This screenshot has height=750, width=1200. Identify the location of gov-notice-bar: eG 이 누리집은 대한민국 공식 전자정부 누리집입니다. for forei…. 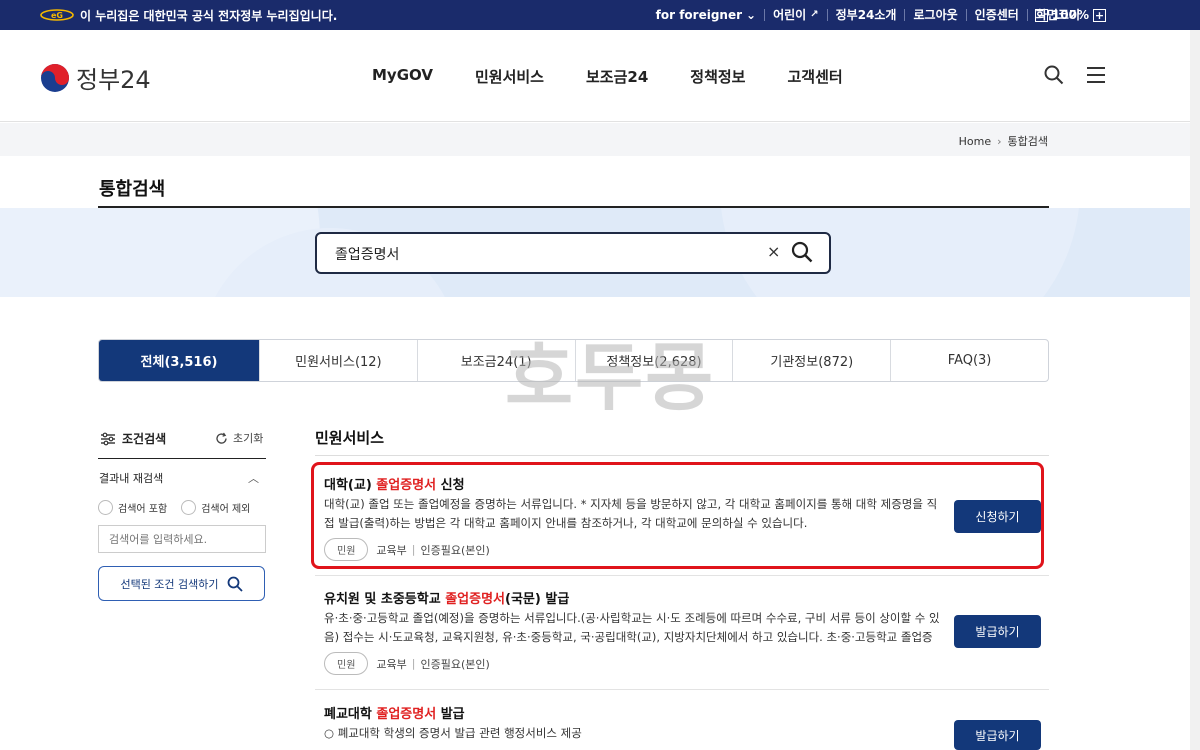
(600, 15).